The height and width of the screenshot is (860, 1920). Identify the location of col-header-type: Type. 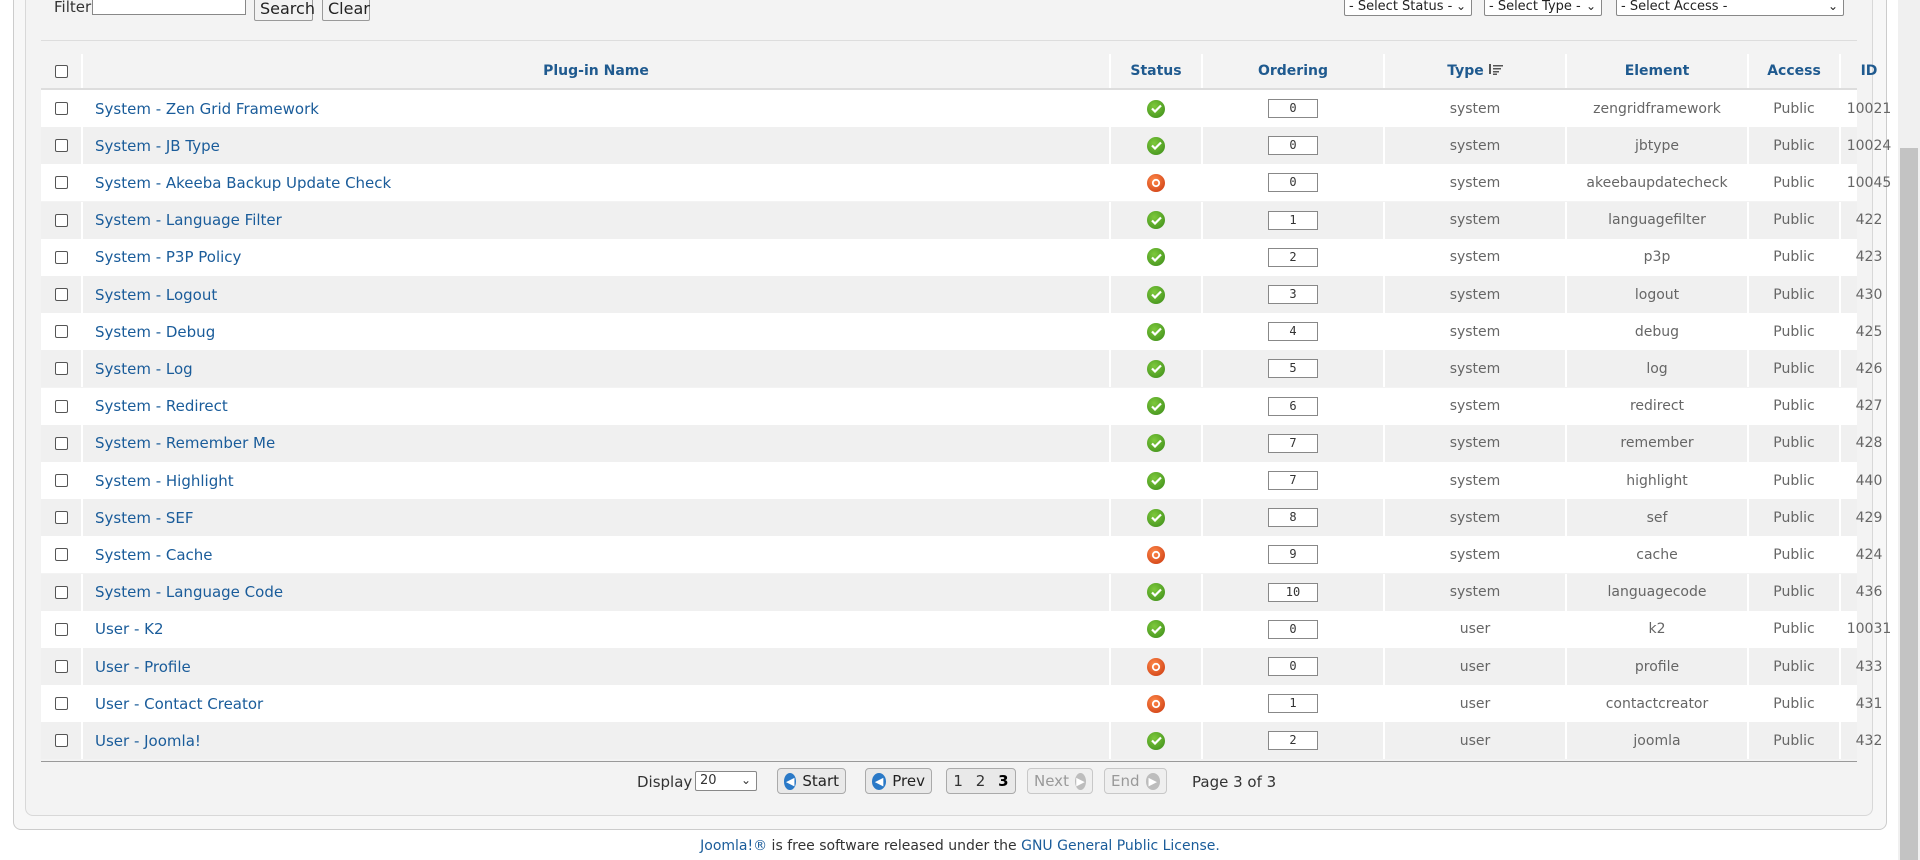
(1476, 71).